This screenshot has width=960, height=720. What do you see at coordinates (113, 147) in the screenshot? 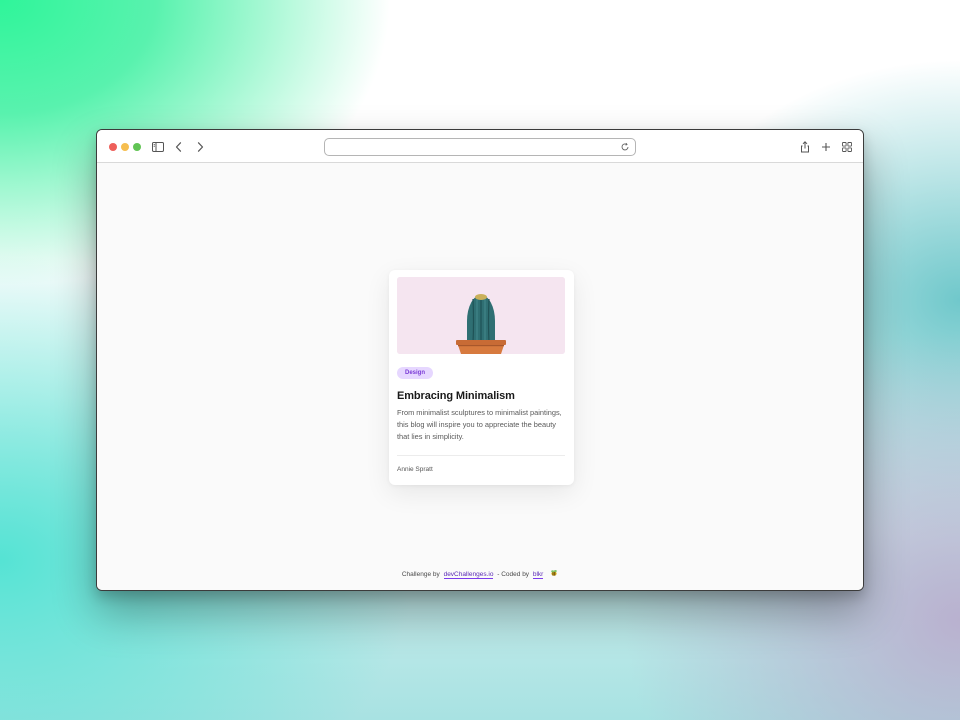
I see `close-window-button` at bounding box center [113, 147].